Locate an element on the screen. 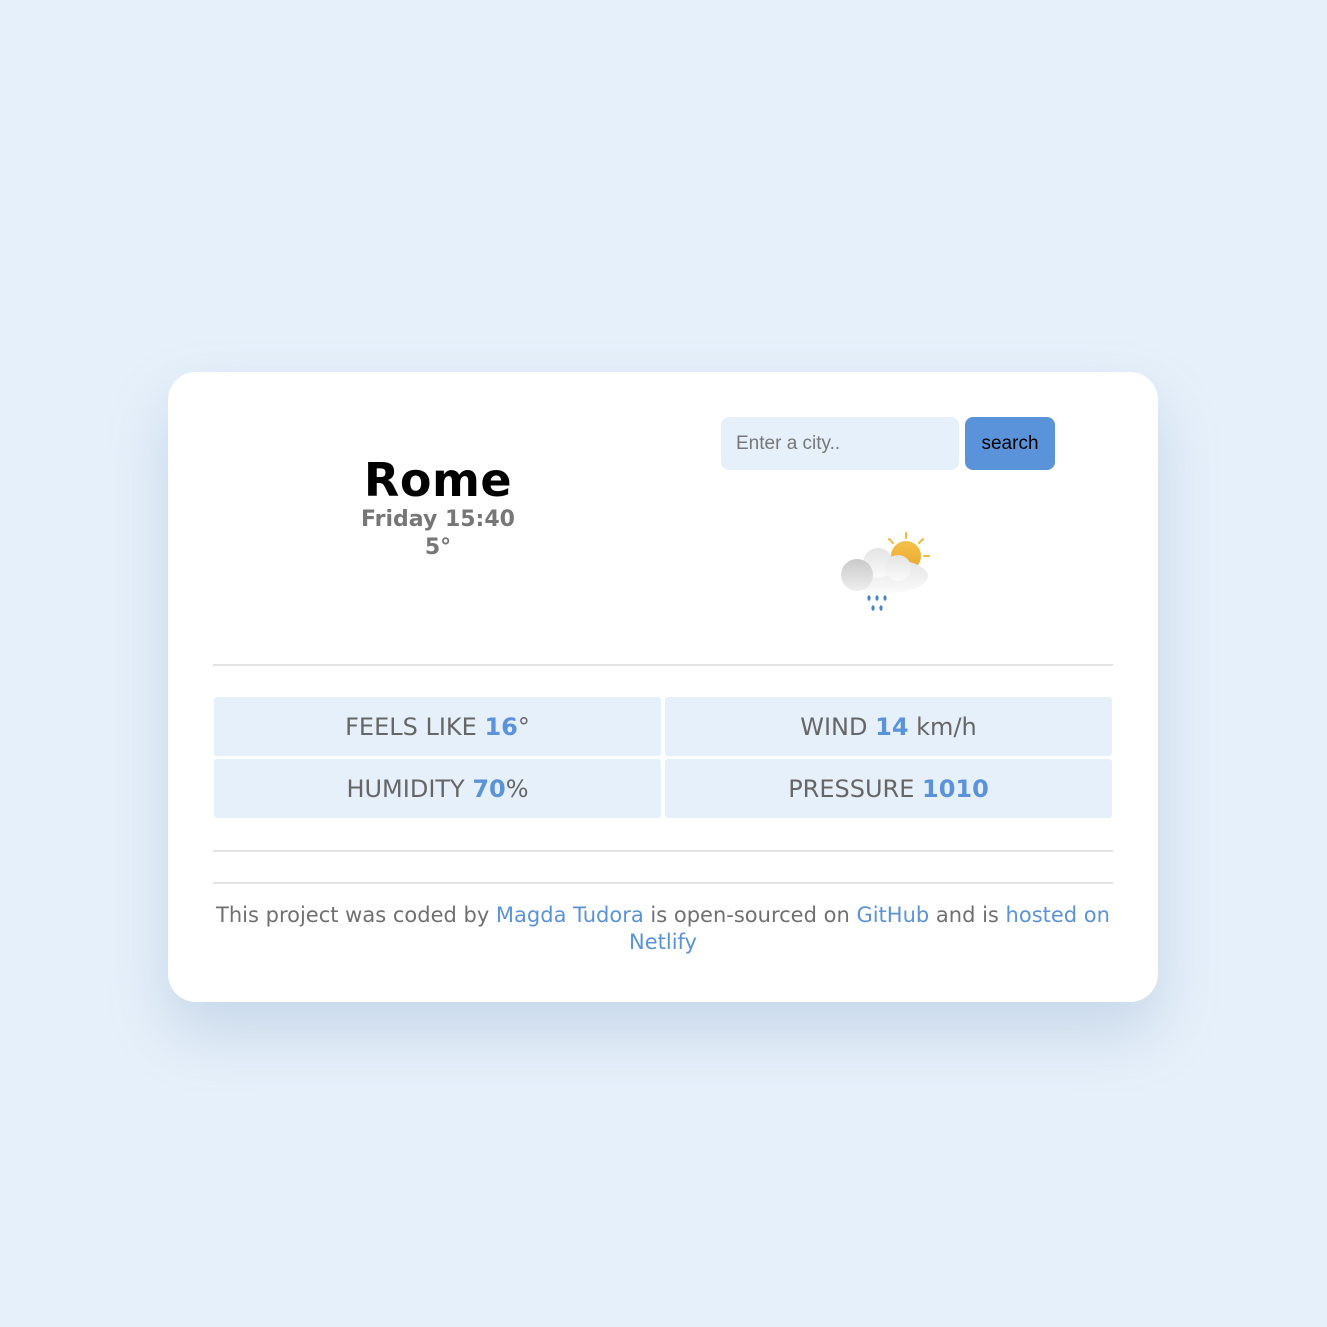  weather-icon-graphic is located at coordinates (885, 571).